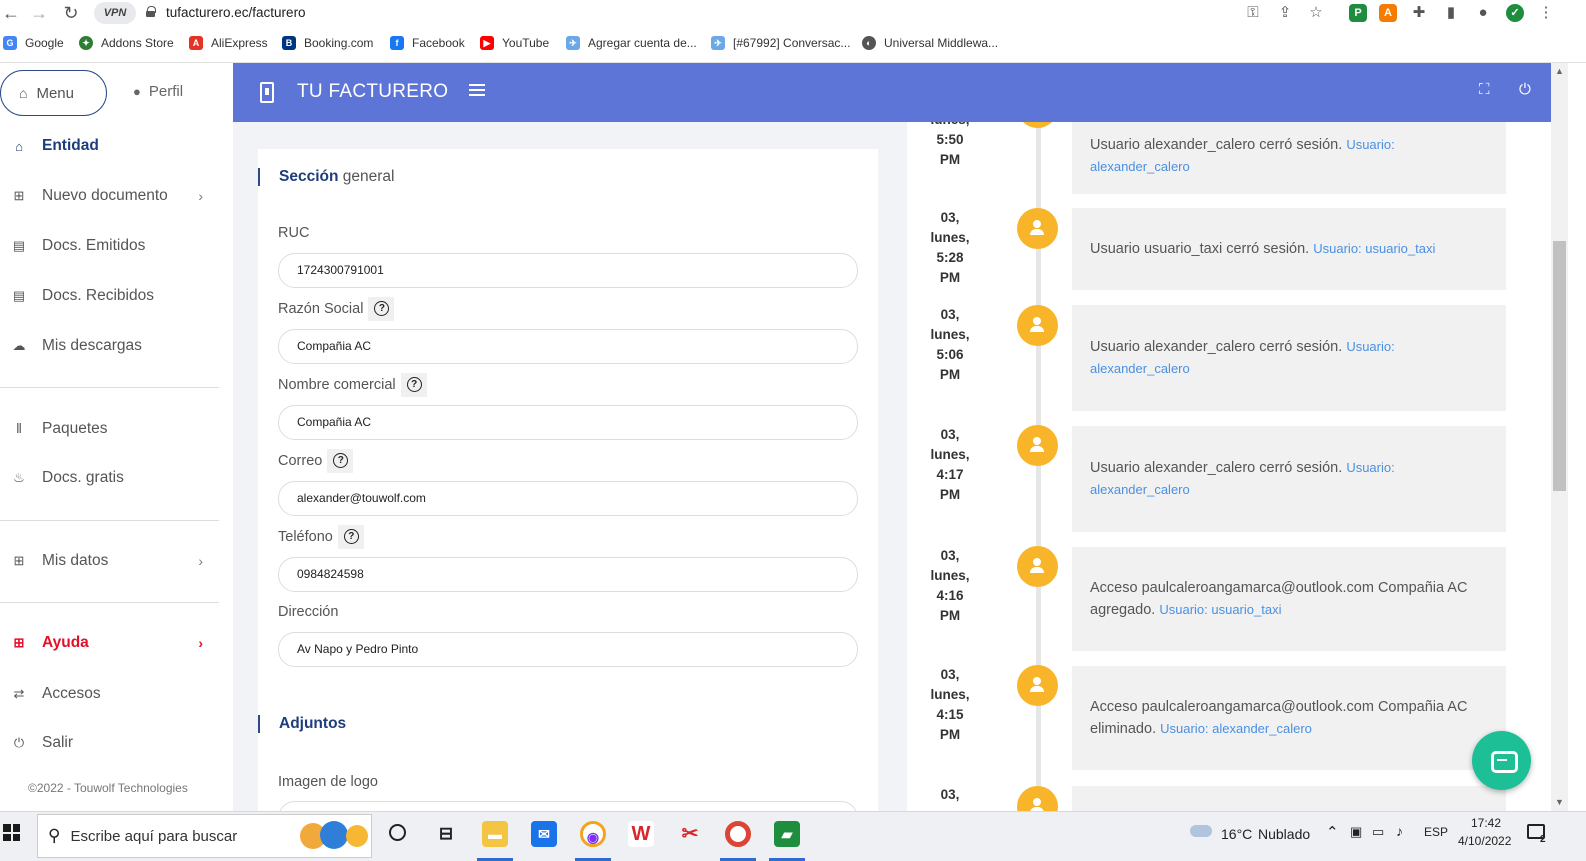  What do you see at coordinates (111, 146) in the screenshot?
I see `sidebar-item-entidad: ⌂ Entidad` at bounding box center [111, 146].